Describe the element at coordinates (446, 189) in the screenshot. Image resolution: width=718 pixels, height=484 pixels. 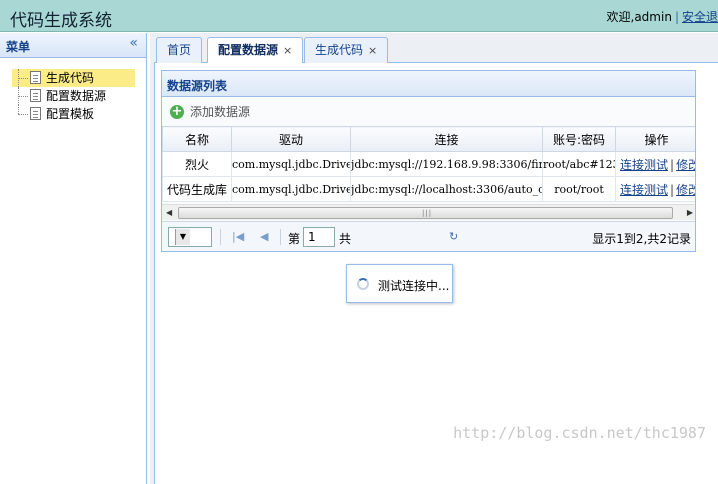
I see `cell-url: jdbc:mysql://localhost:3306/auto_code` at that location.